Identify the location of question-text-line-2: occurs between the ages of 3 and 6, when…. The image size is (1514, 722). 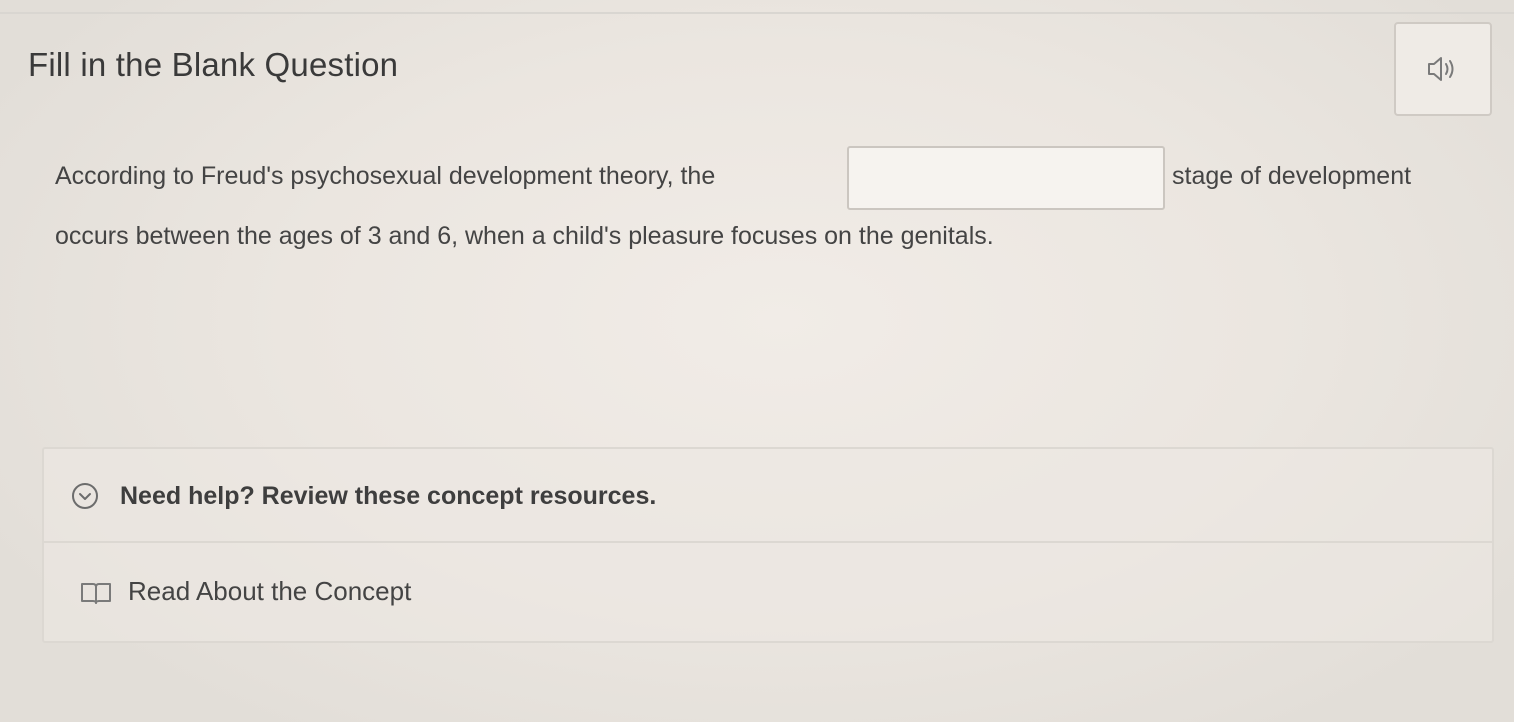
(524, 236).